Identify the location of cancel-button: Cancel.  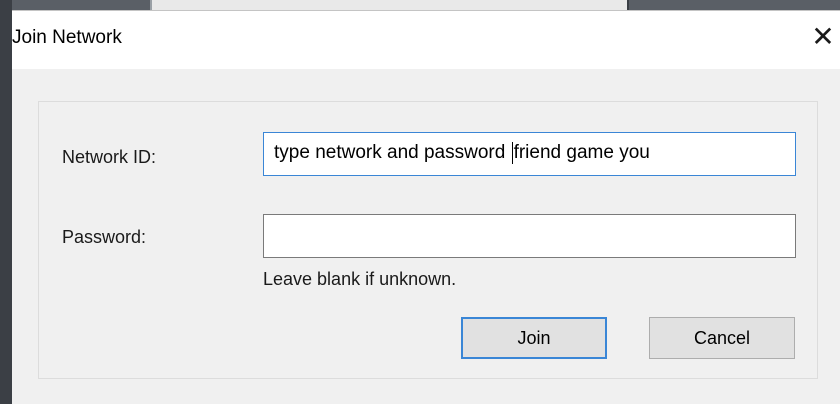
(722, 338).